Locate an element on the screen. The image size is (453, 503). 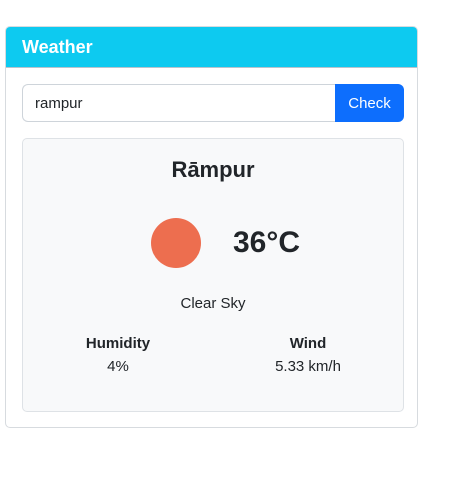
card-header: Weather is located at coordinates (211, 47).